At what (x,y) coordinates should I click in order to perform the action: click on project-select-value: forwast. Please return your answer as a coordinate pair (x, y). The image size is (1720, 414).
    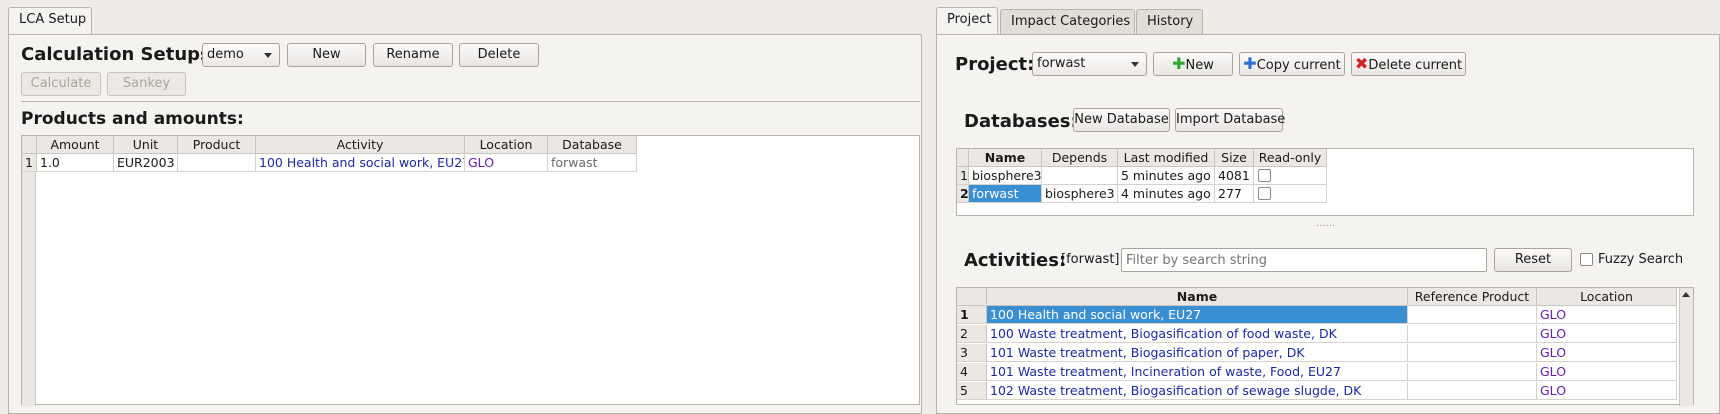
    Looking at the image, I should click on (1061, 63).